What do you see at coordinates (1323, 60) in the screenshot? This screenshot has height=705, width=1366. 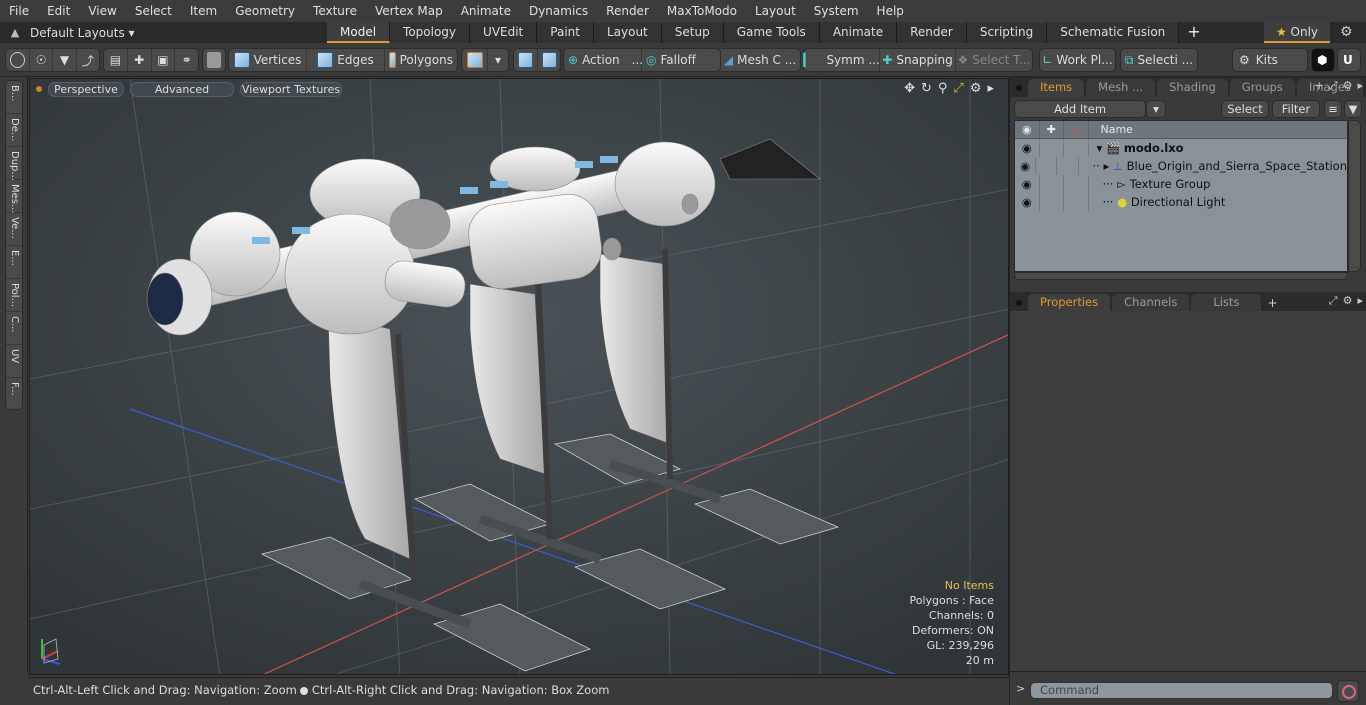 I see `unity-button: ⬢` at bounding box center [1323, 60].